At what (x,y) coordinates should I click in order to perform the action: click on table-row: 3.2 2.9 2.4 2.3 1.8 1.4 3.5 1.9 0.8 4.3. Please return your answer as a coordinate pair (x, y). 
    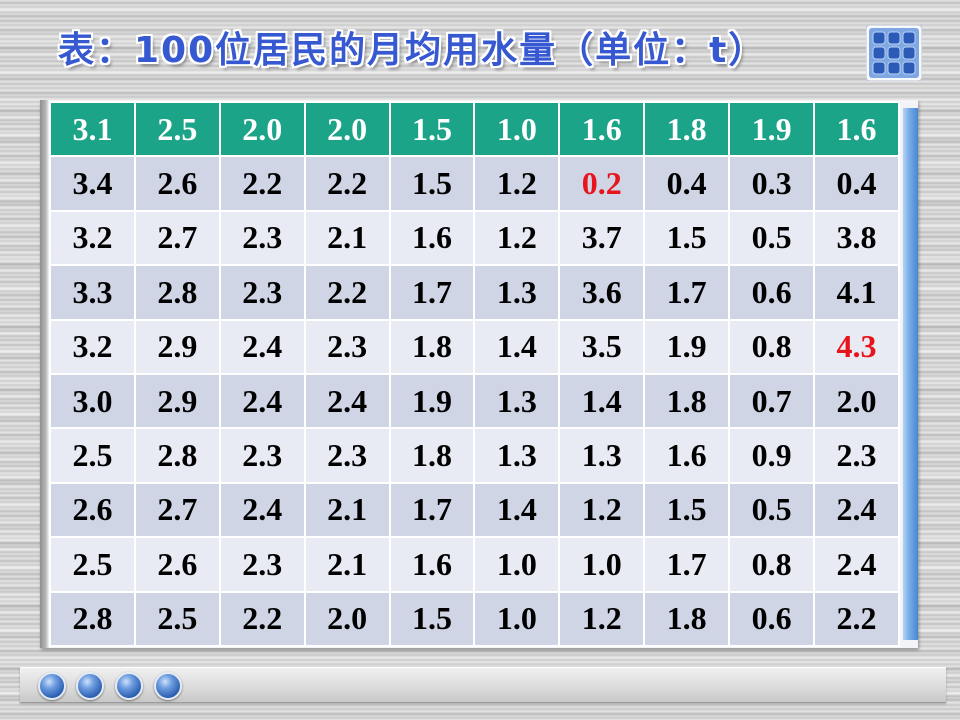
    Looking at the image, I should click on (474, 346).